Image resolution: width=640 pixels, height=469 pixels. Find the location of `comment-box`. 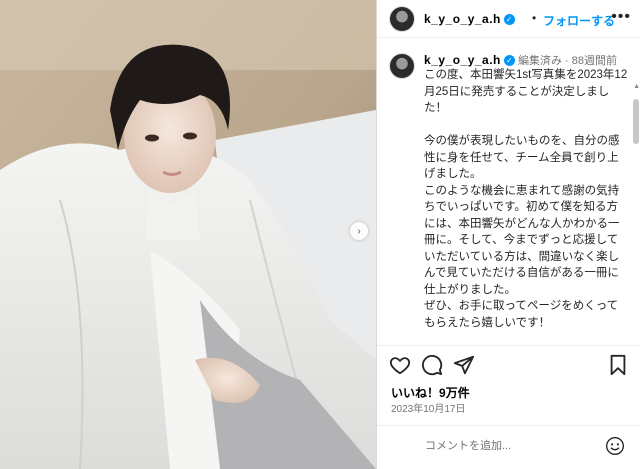

comment-box is located at coordinates (508, 447).